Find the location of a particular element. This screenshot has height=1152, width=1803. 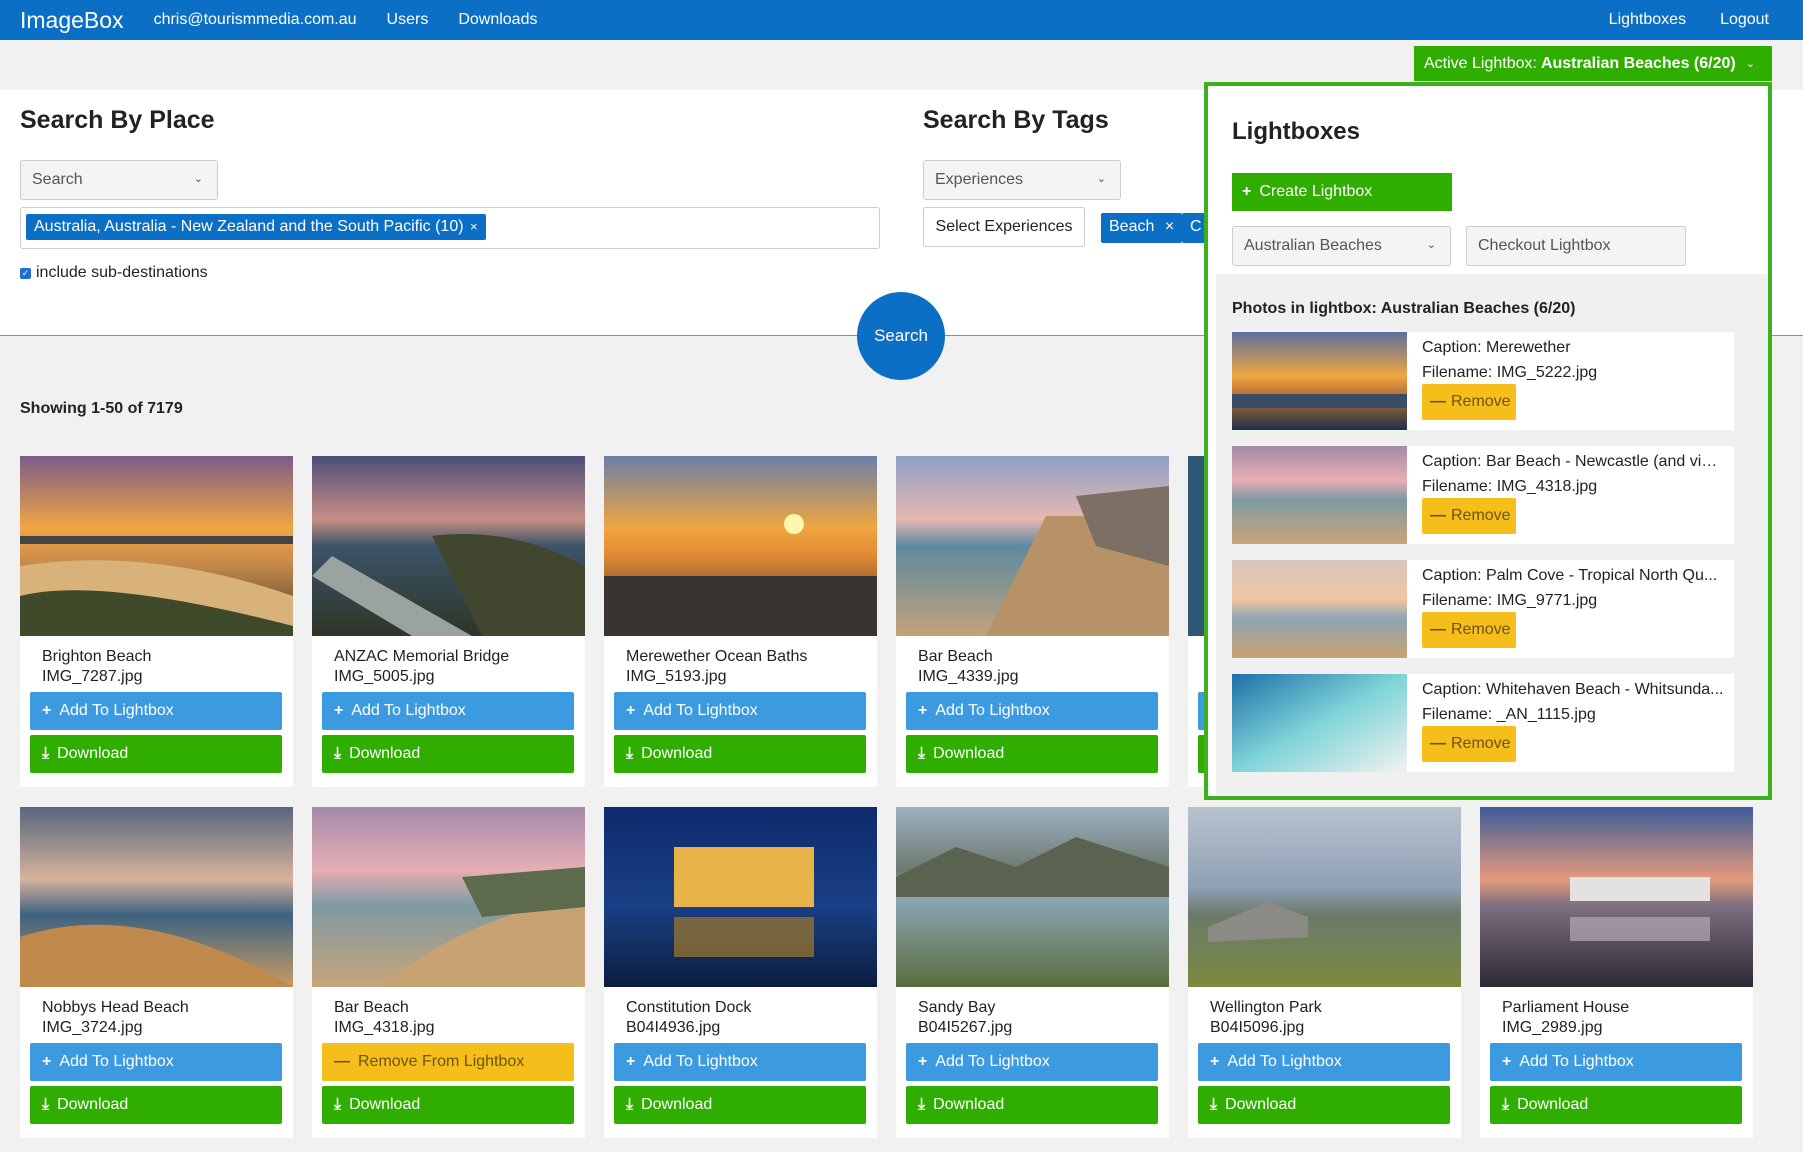

result-filename: IMG_7287.jpg is located at coordinates (92, 676).